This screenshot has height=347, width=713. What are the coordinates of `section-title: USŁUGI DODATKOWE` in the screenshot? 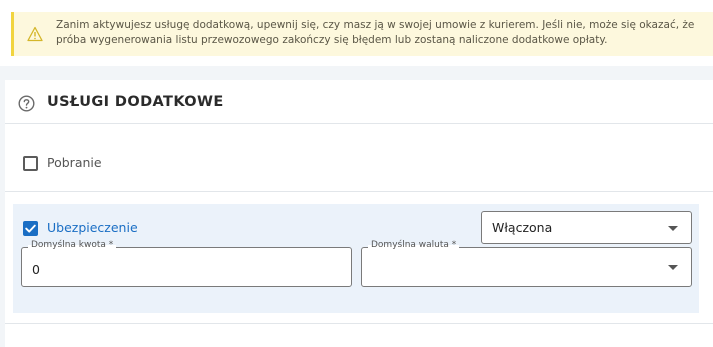 It's located at (135, 102).